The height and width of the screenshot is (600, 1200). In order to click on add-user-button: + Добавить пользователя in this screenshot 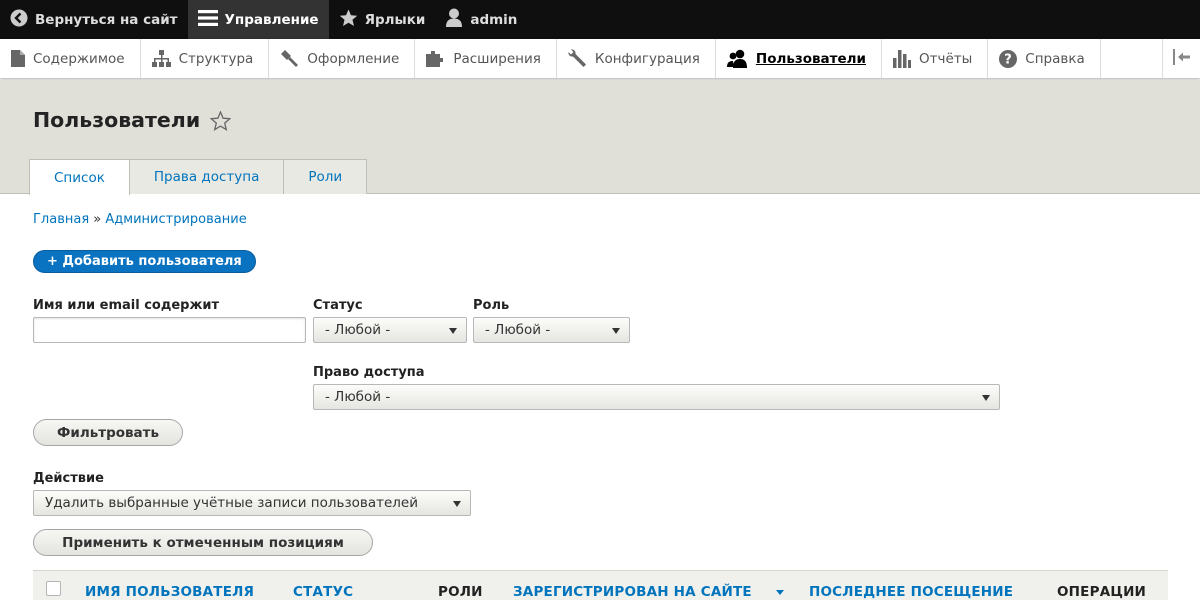, I will do `click(144, 261)`.